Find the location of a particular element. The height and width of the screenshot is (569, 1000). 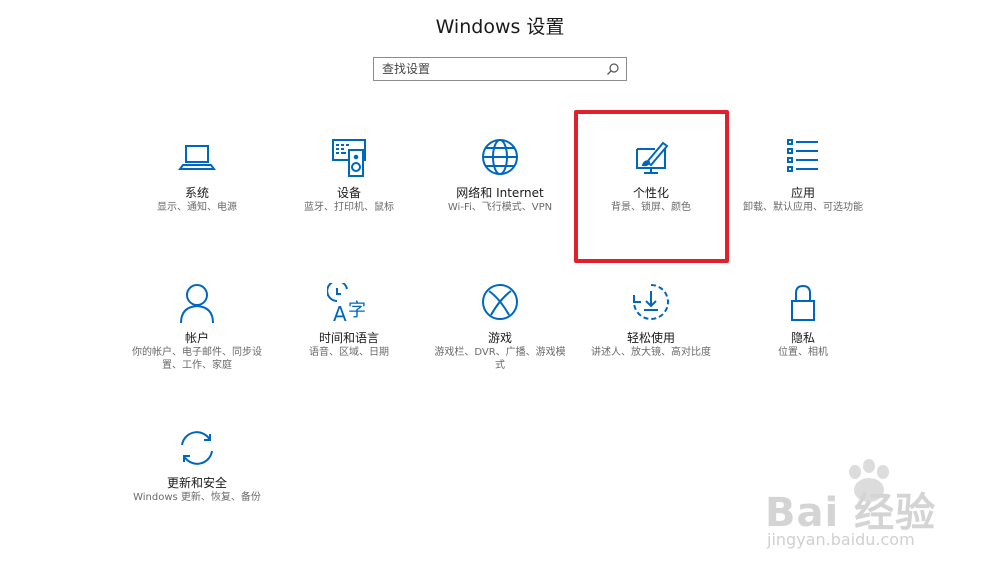

apps-list-icon is located at coordinates (803, 160).